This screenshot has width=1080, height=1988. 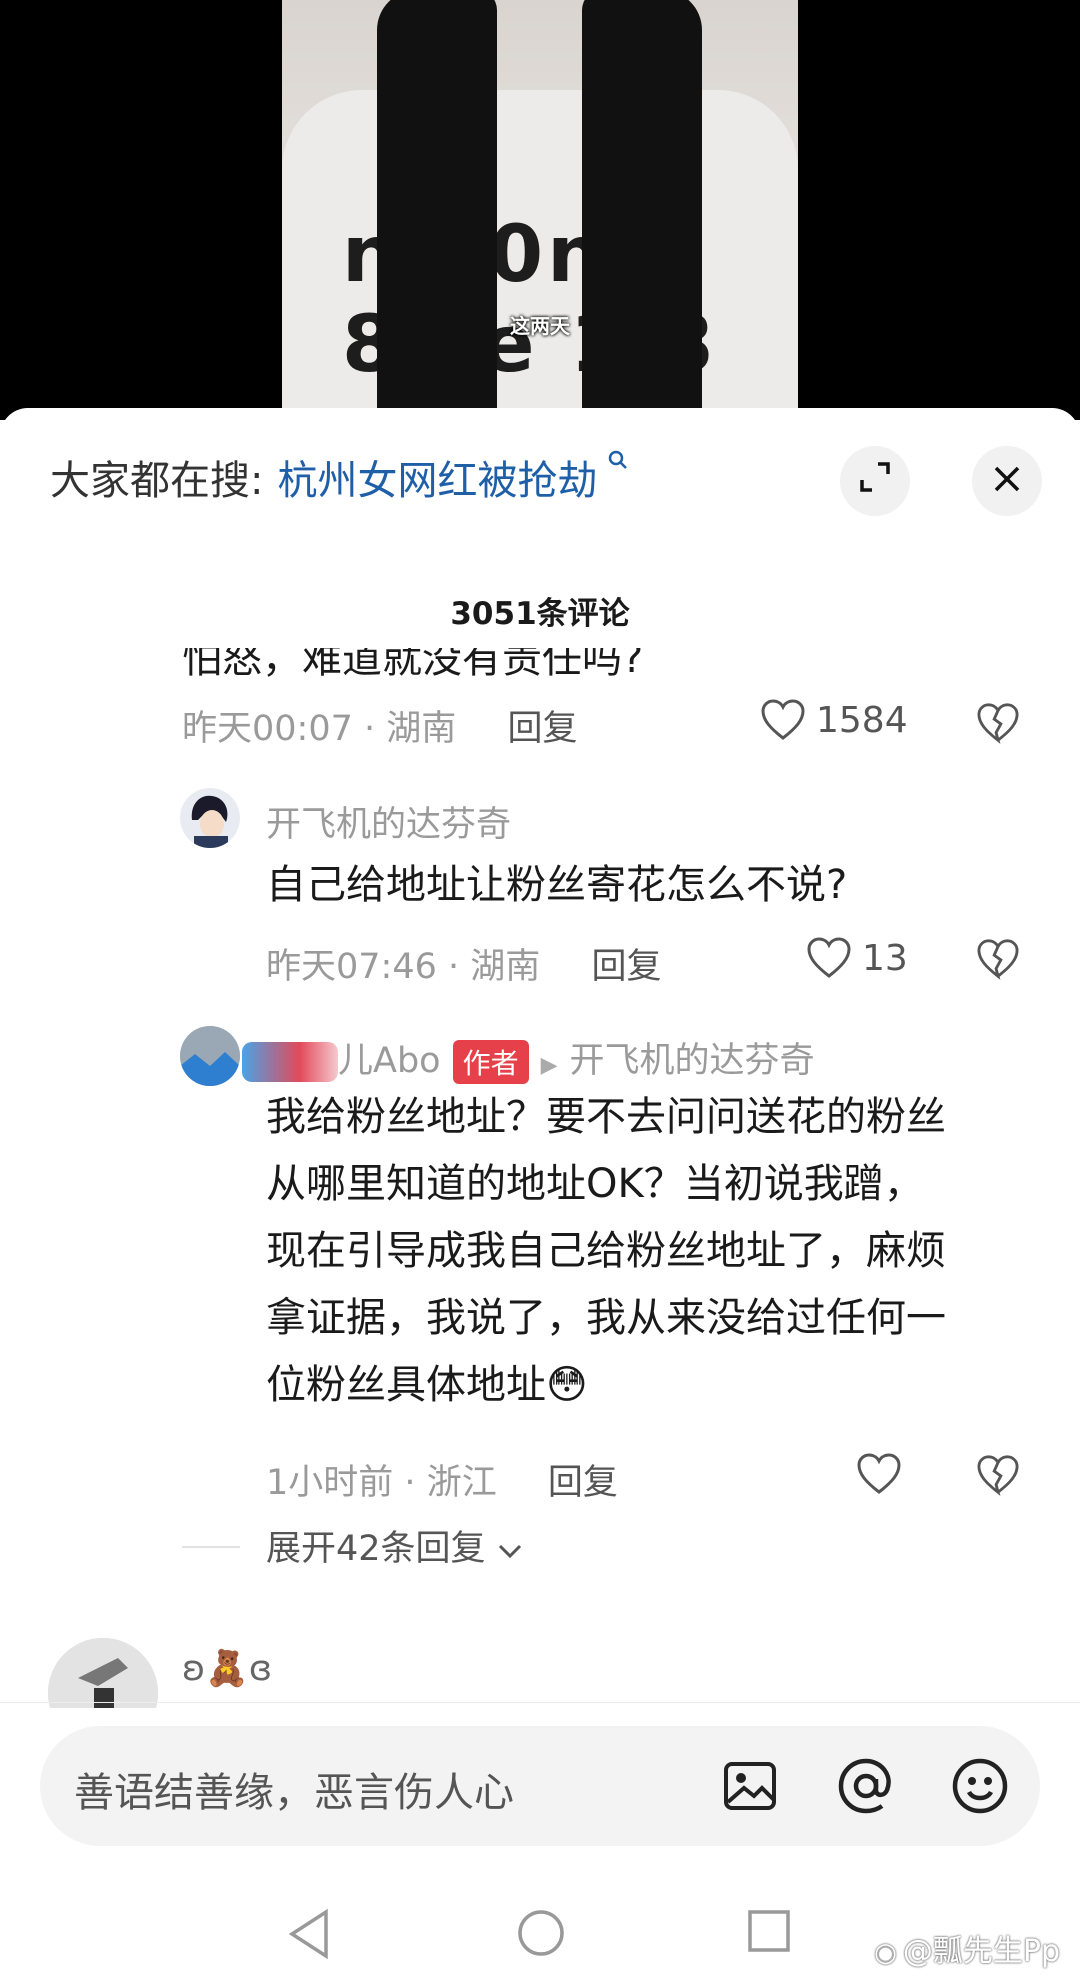 I want to click on close-button, so click(x=1007, y=481).